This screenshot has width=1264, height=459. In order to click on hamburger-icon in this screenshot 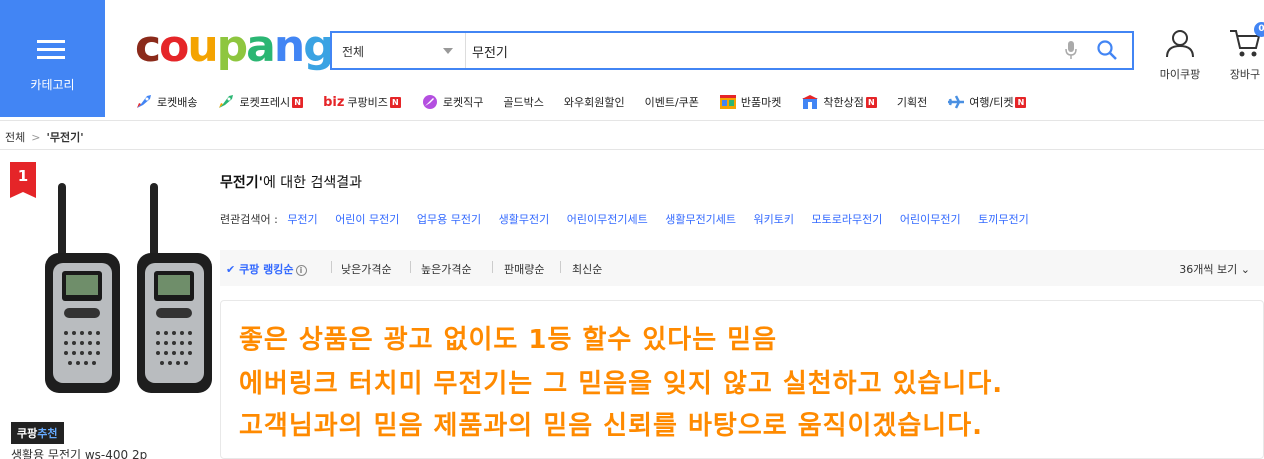, I will do `click(51, 52)`.